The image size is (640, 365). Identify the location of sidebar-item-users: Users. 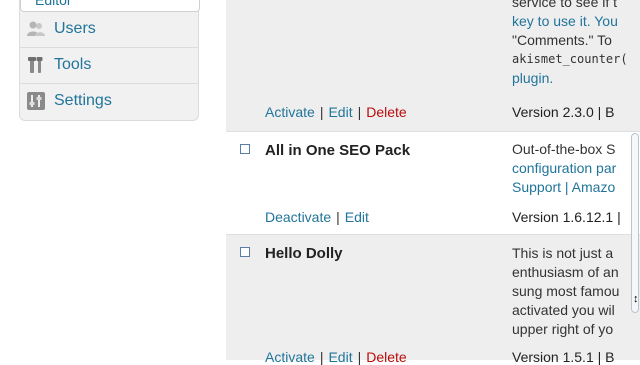
(109, 30).